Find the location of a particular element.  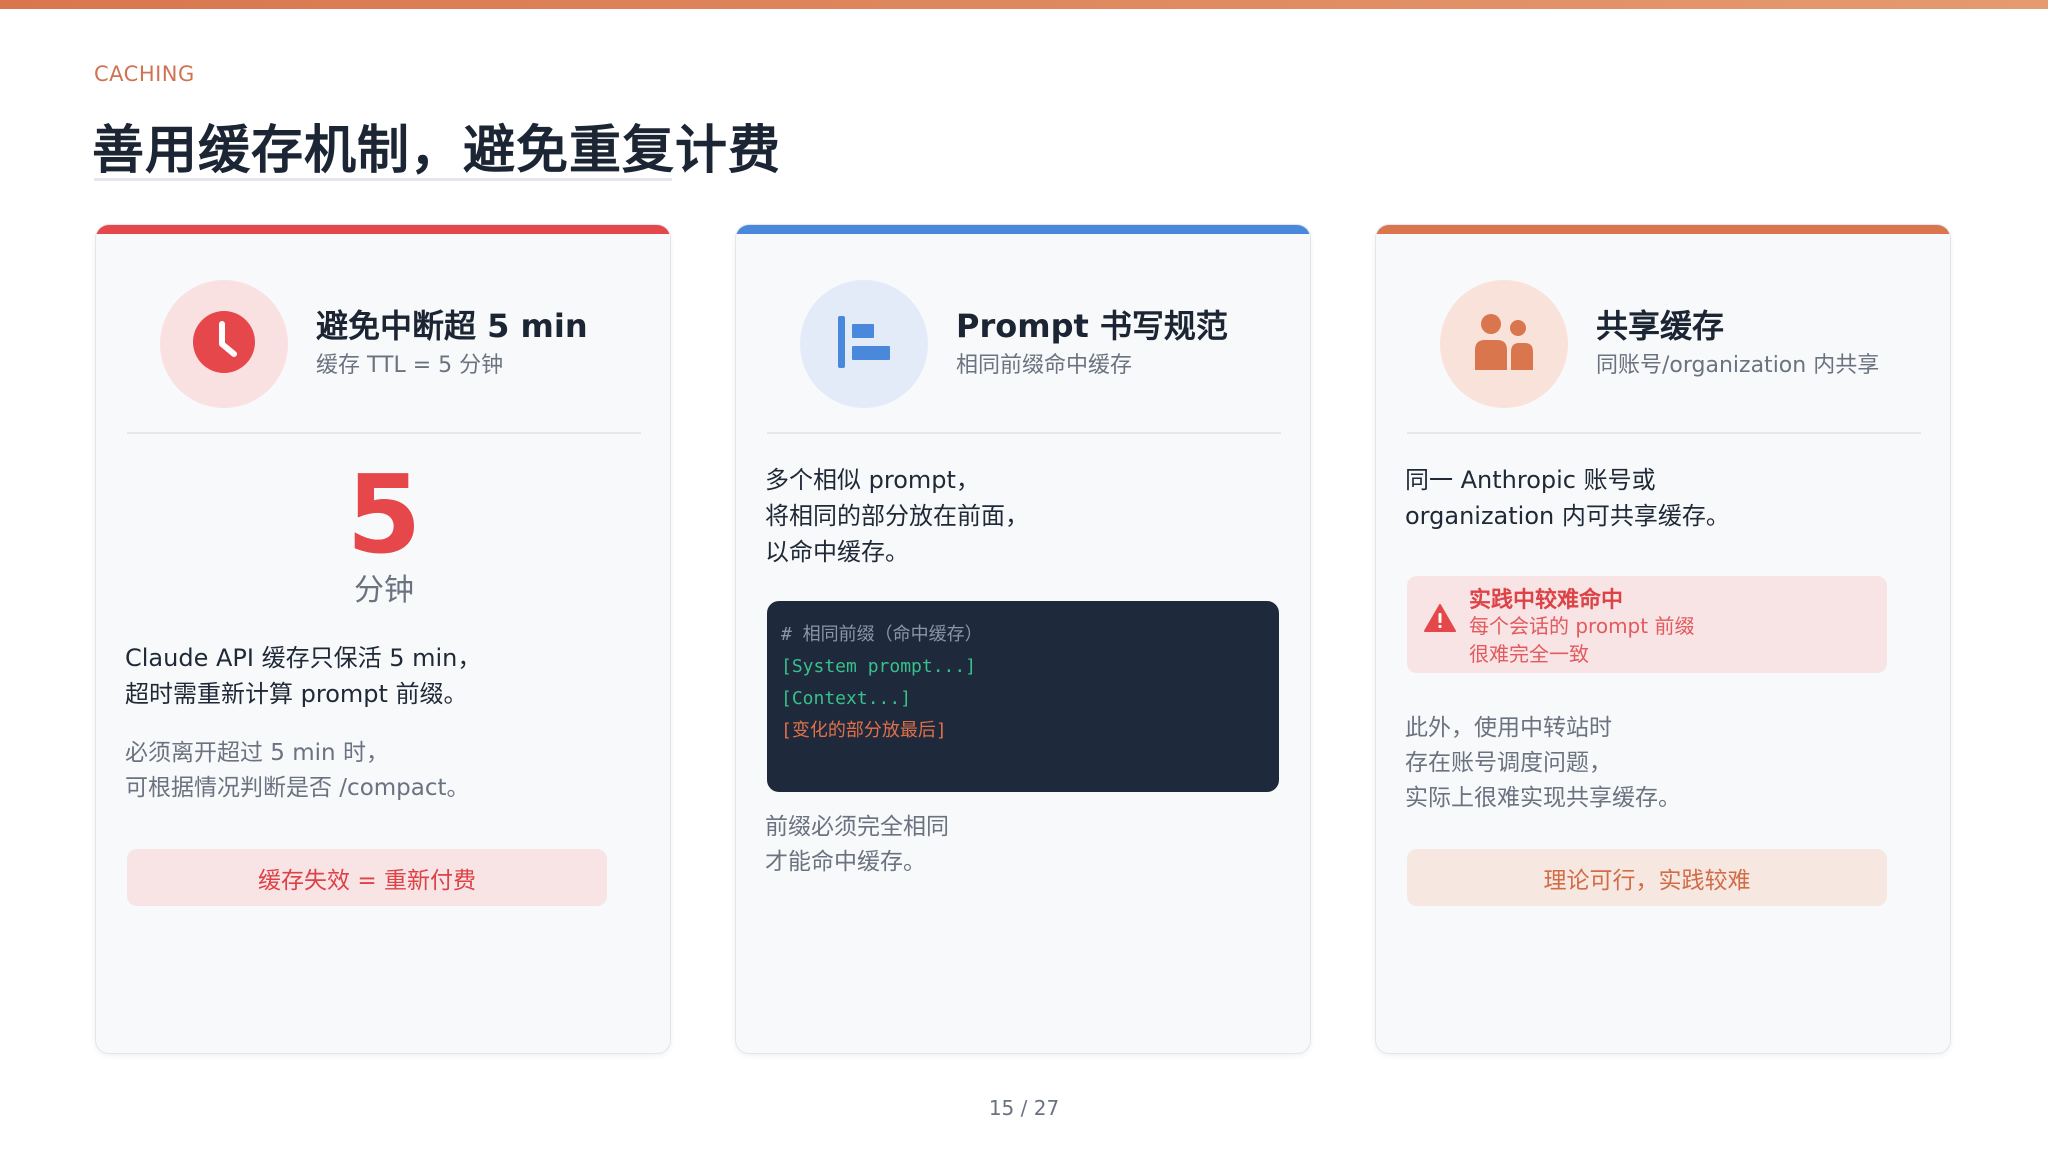

note-line: 可根据情况判断是否 /compact。 is located at coordinates (297, 788).